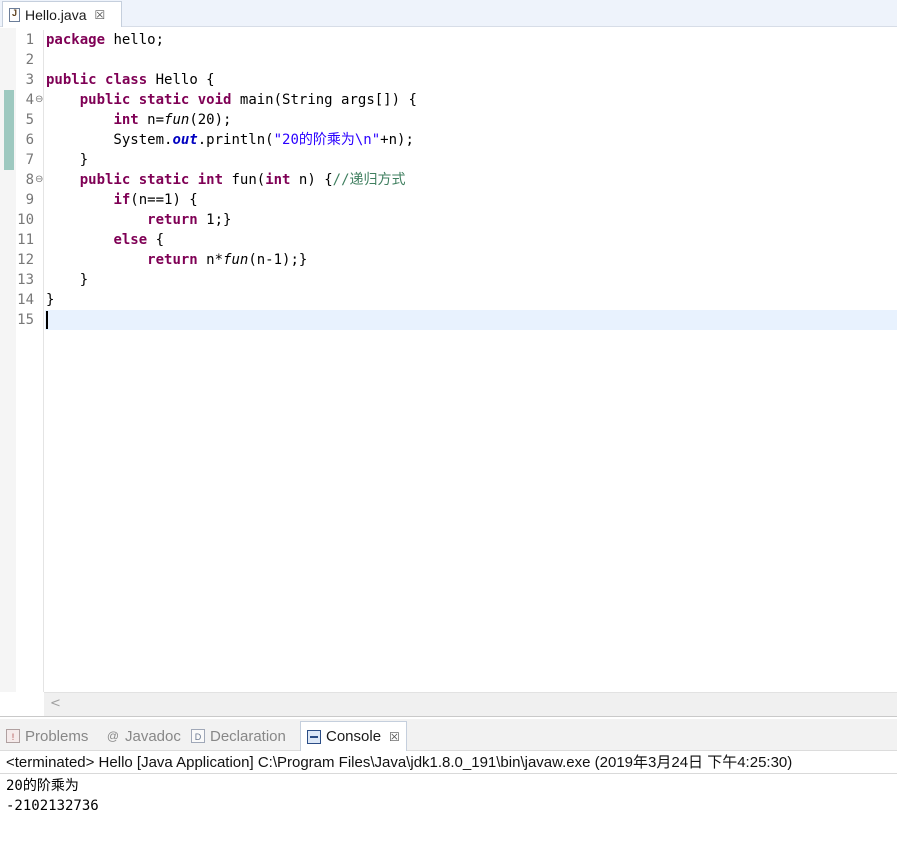  What do you see at coordinates (56, 14) in the screenshot?
I see `tab-label: Hello.java` at bounding box center [56, 14].